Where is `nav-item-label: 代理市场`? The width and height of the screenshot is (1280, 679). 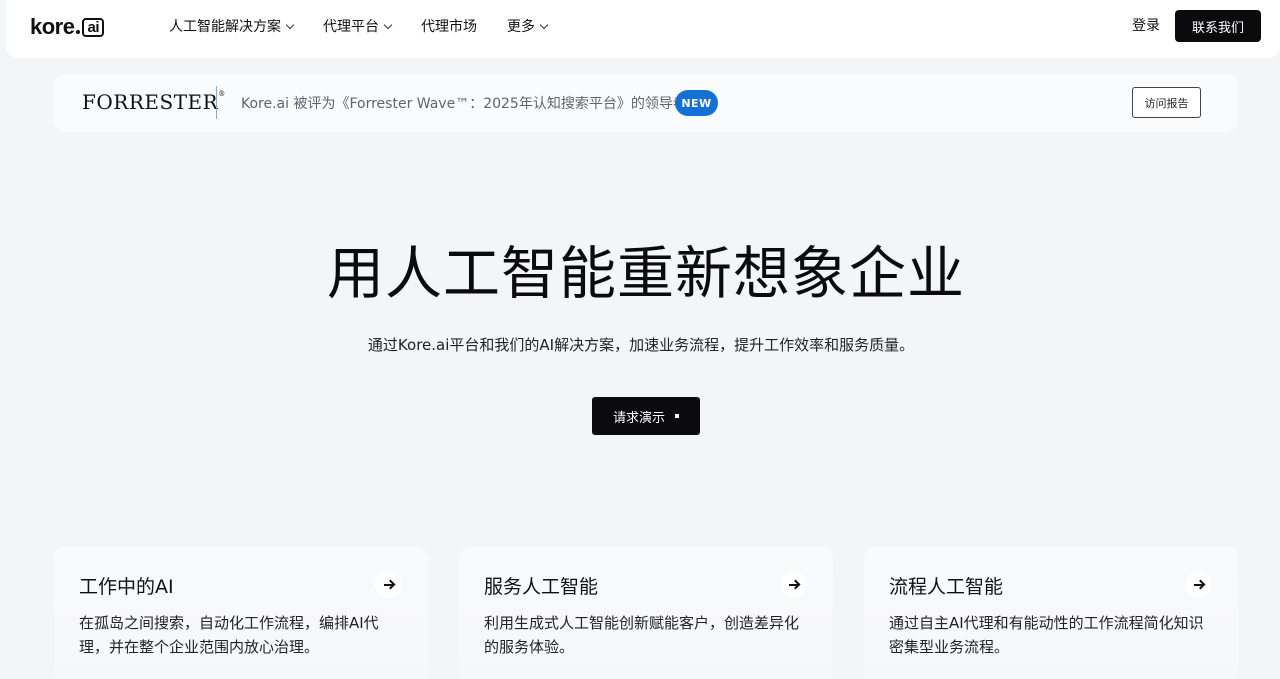
nav-item-label: 代理市场 is located at coordinates (449, 27).